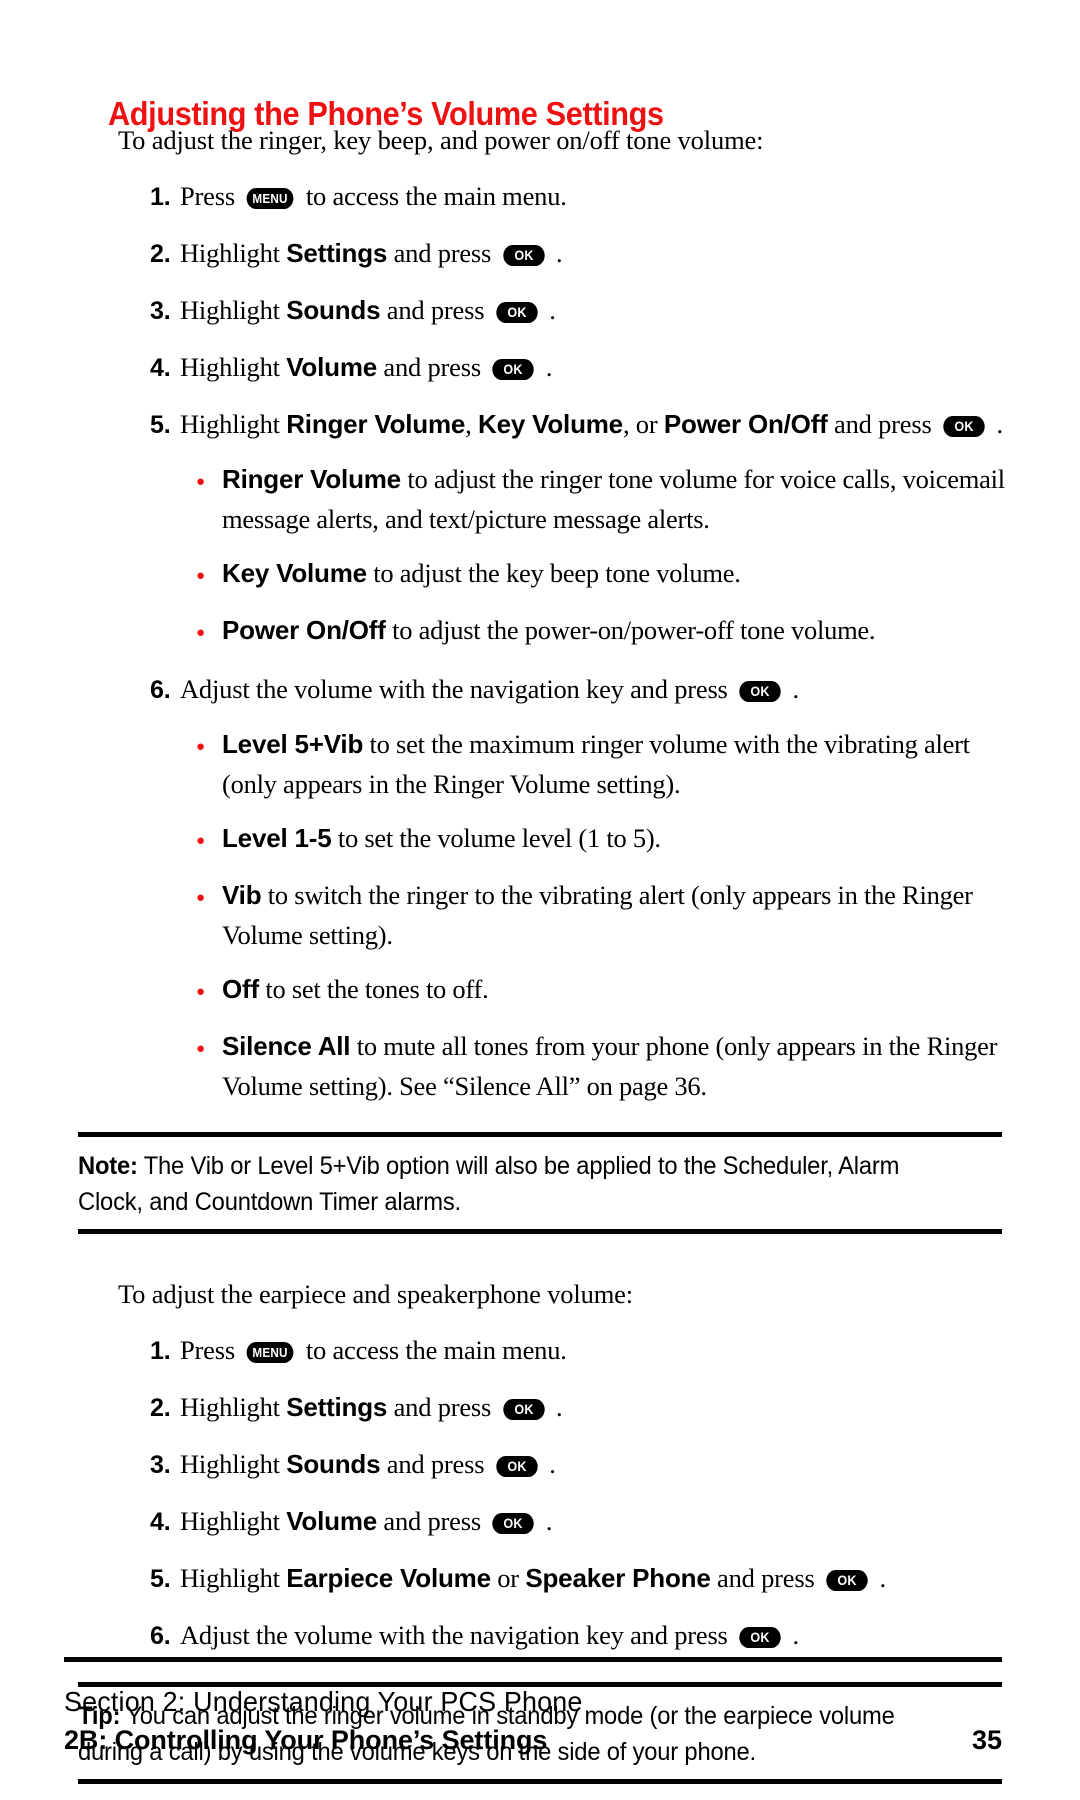  I want to click on option-label: Power On/Off, so click(304, 630).